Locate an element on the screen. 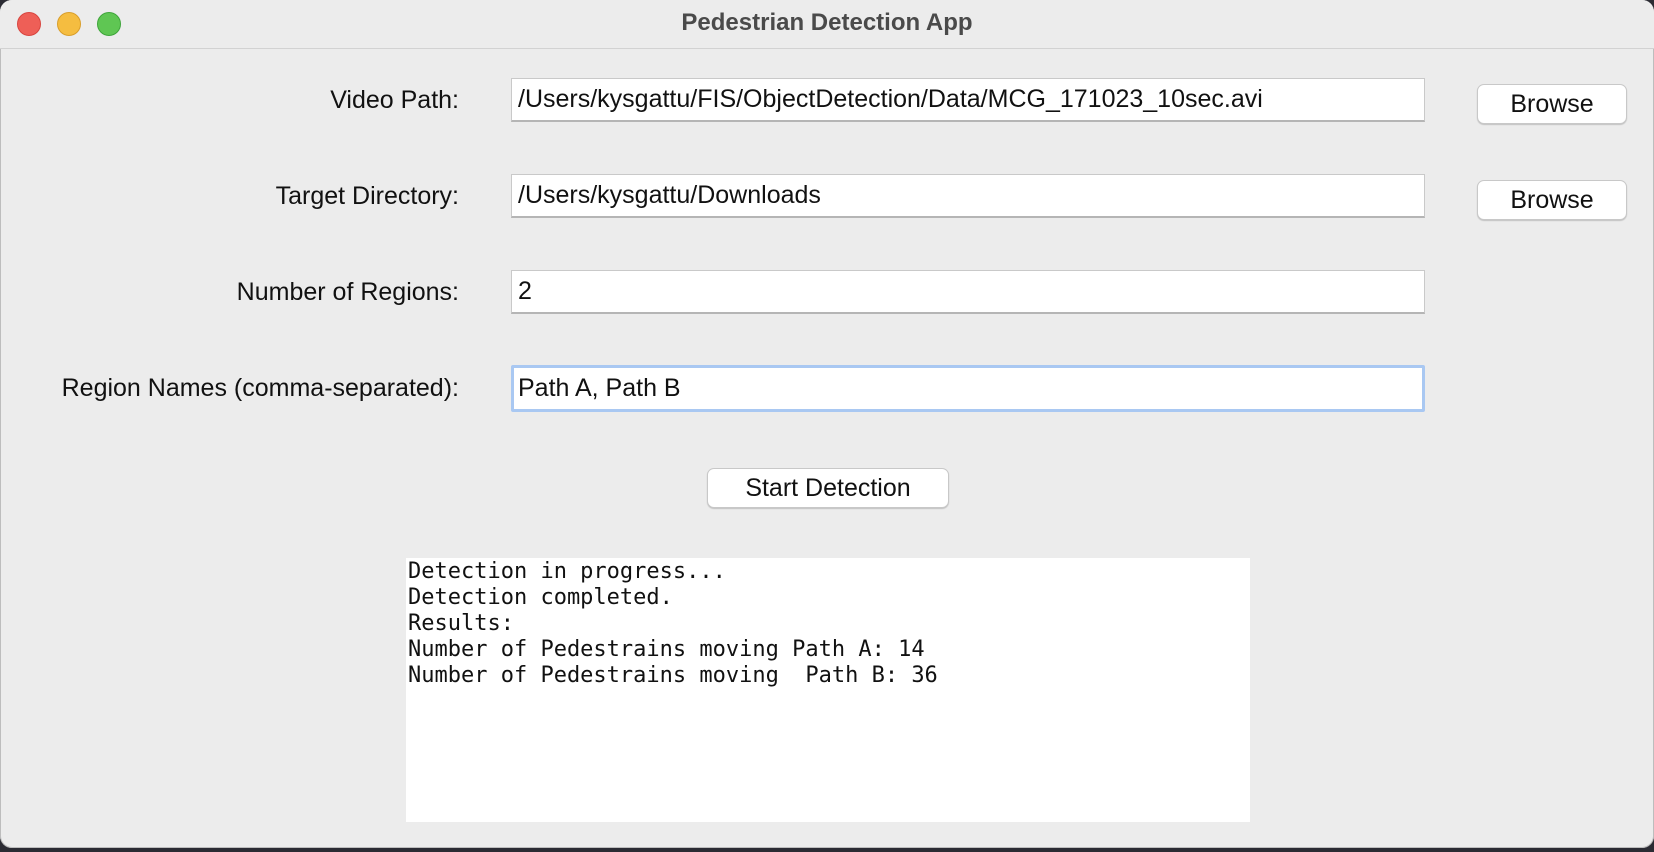  target-directory-label: Target Directory: is located at coordinates (367, 196).